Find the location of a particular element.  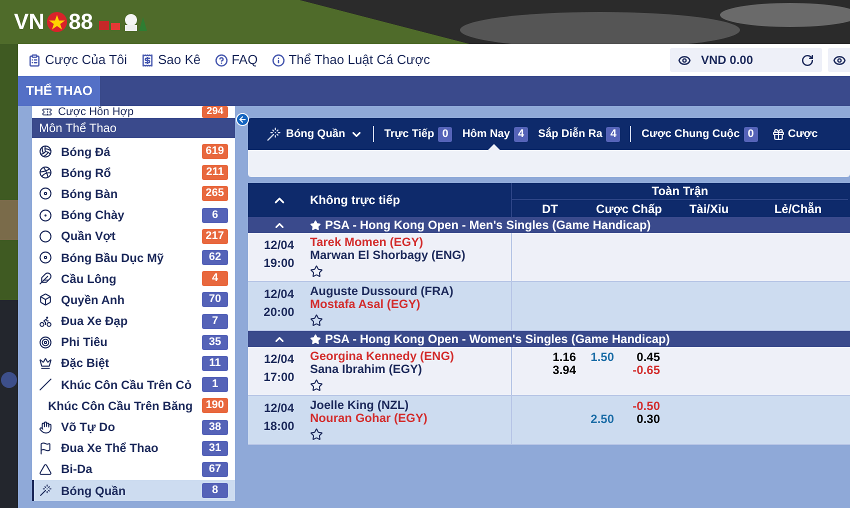

count-badge: 7 is located at coordinates (215, 321).